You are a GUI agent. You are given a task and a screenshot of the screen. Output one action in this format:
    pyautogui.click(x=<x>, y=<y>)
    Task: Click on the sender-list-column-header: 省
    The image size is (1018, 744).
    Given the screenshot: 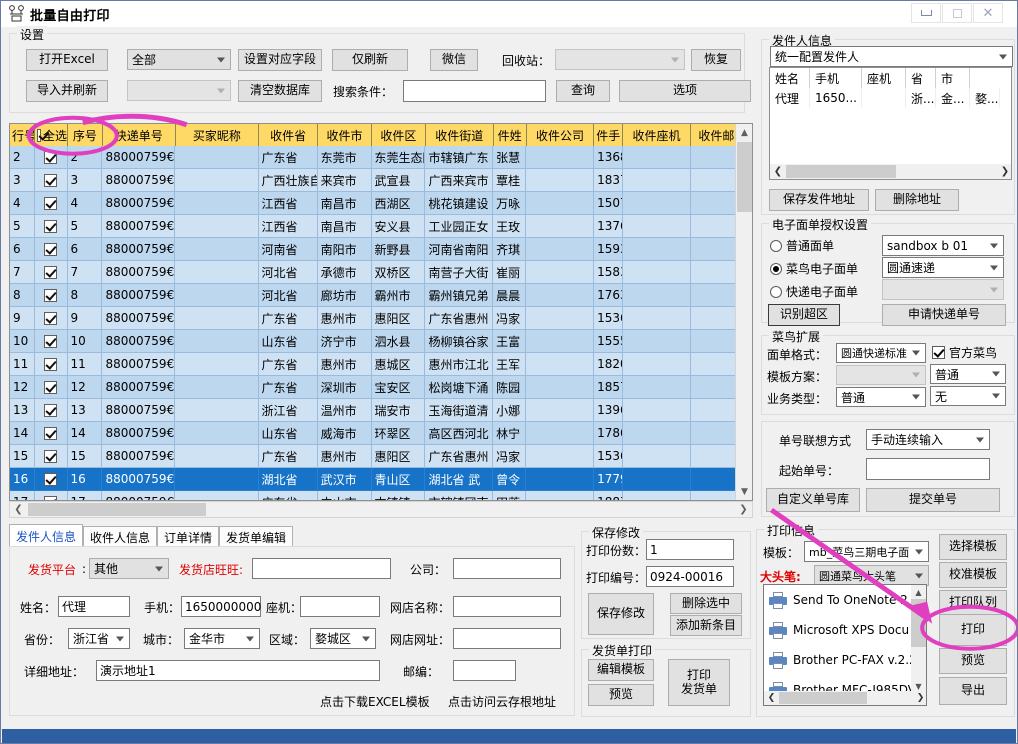 What is the action you would take?
    pyautogui.click(x=921, y=78)
    